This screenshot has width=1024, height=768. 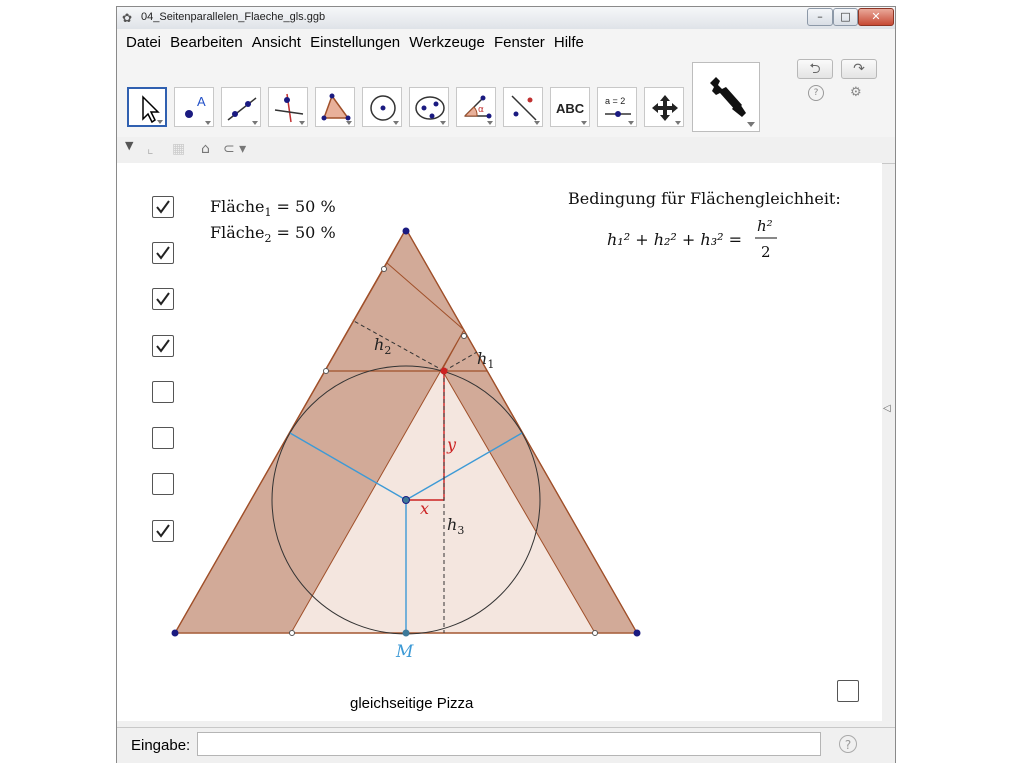 I want to click on svg-text: a = 2, so click(x=615, y=101).